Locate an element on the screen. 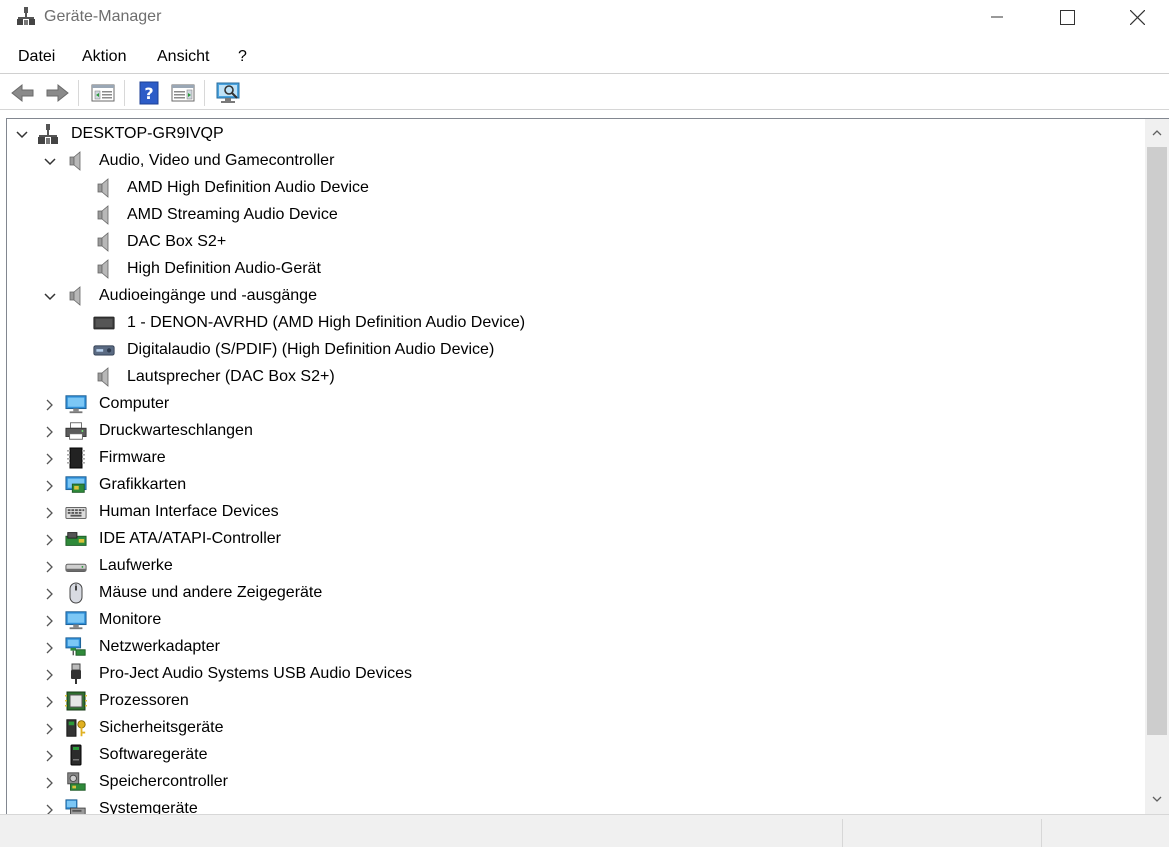 The height and width of the screenshot is (847, 1169). tree-category: Audio, Video und Gamecontroller is located at coordinates (570, 161).